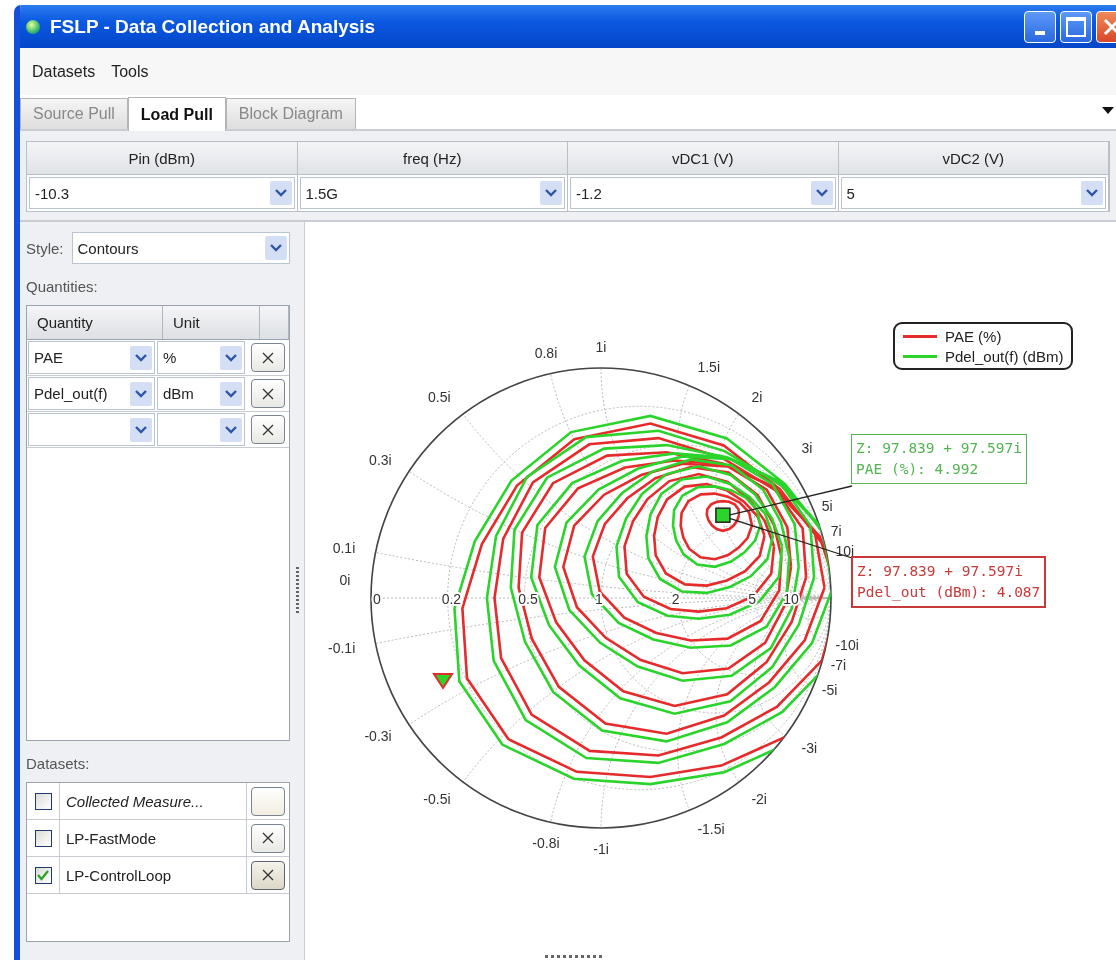 This screenshot has width=1116, height=960. I want to click on column-header: Unit, so click(211, 322).